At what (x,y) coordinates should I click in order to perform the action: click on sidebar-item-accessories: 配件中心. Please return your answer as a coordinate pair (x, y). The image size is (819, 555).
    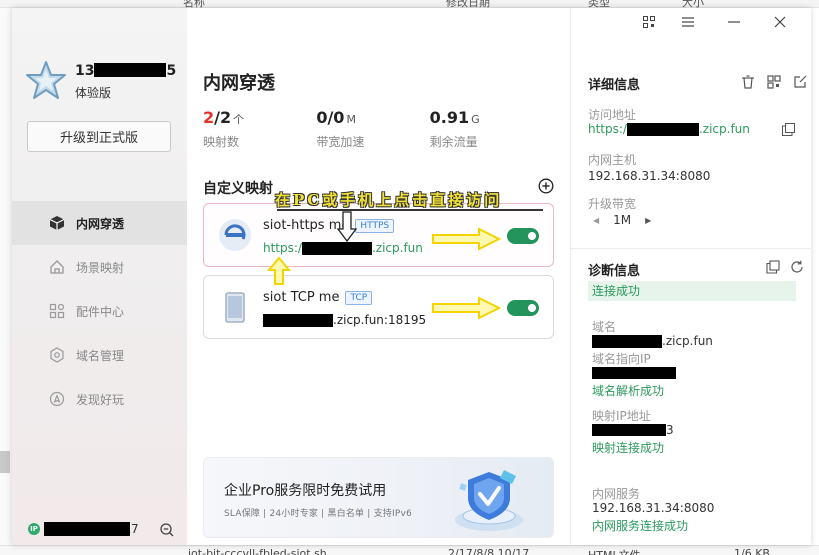
    Looking at the image, I should click on (99, 311).